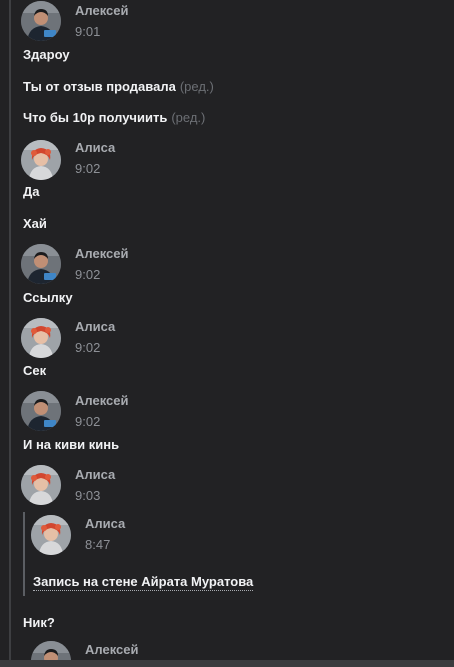 Image resolution: width=454 pixels, height=667 pixels. I want to click on avatar-alisa-forwarded, so click(51, 535).